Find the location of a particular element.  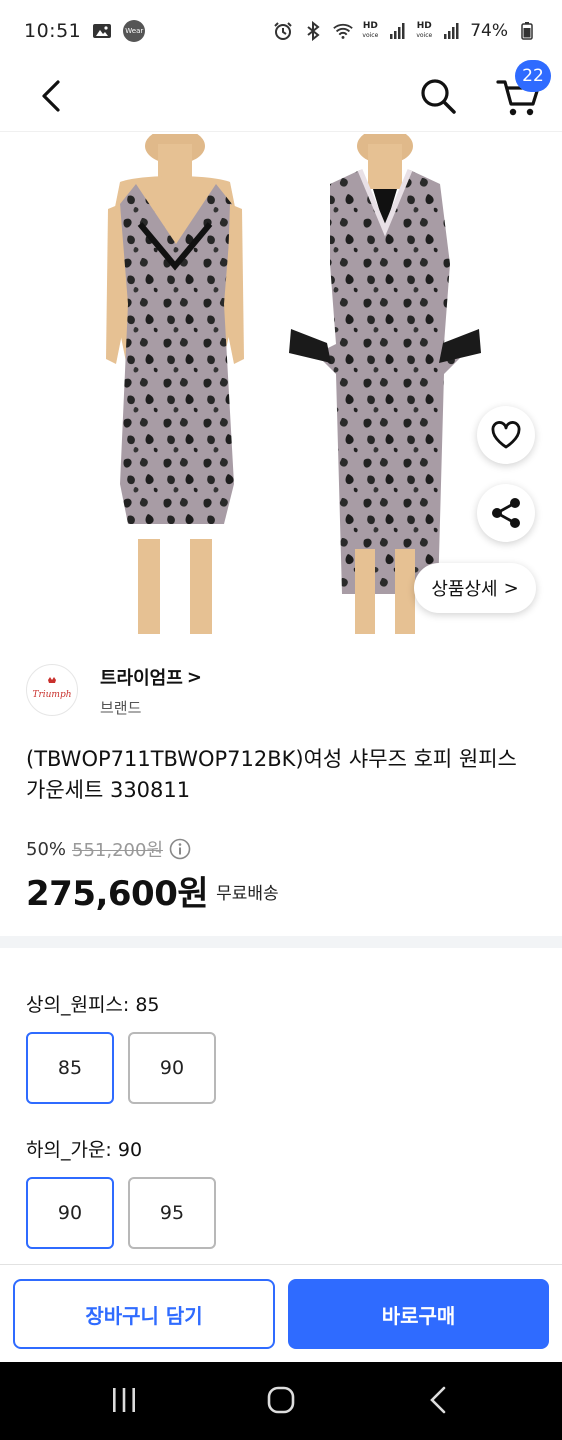

back-button is located at coordinates (54, 96).